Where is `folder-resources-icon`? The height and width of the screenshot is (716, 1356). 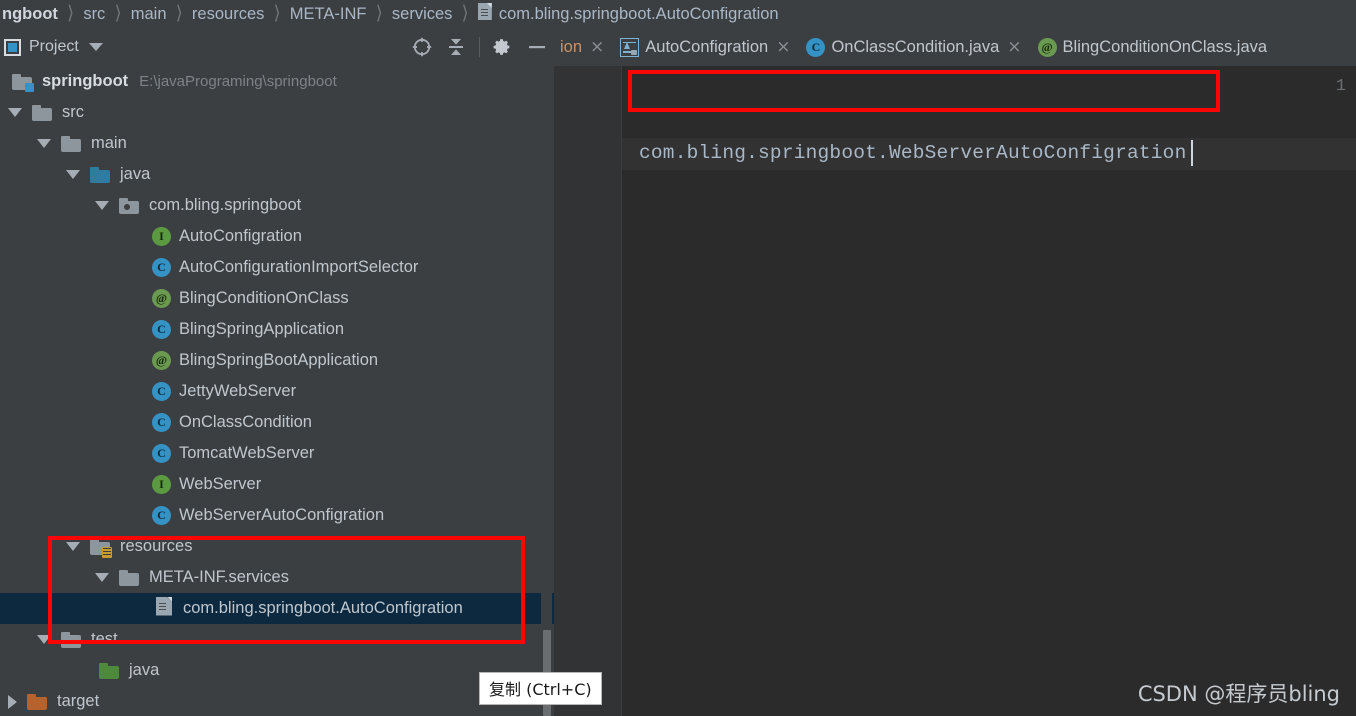 folder-resources-icon is located at coordinates (101, 548).